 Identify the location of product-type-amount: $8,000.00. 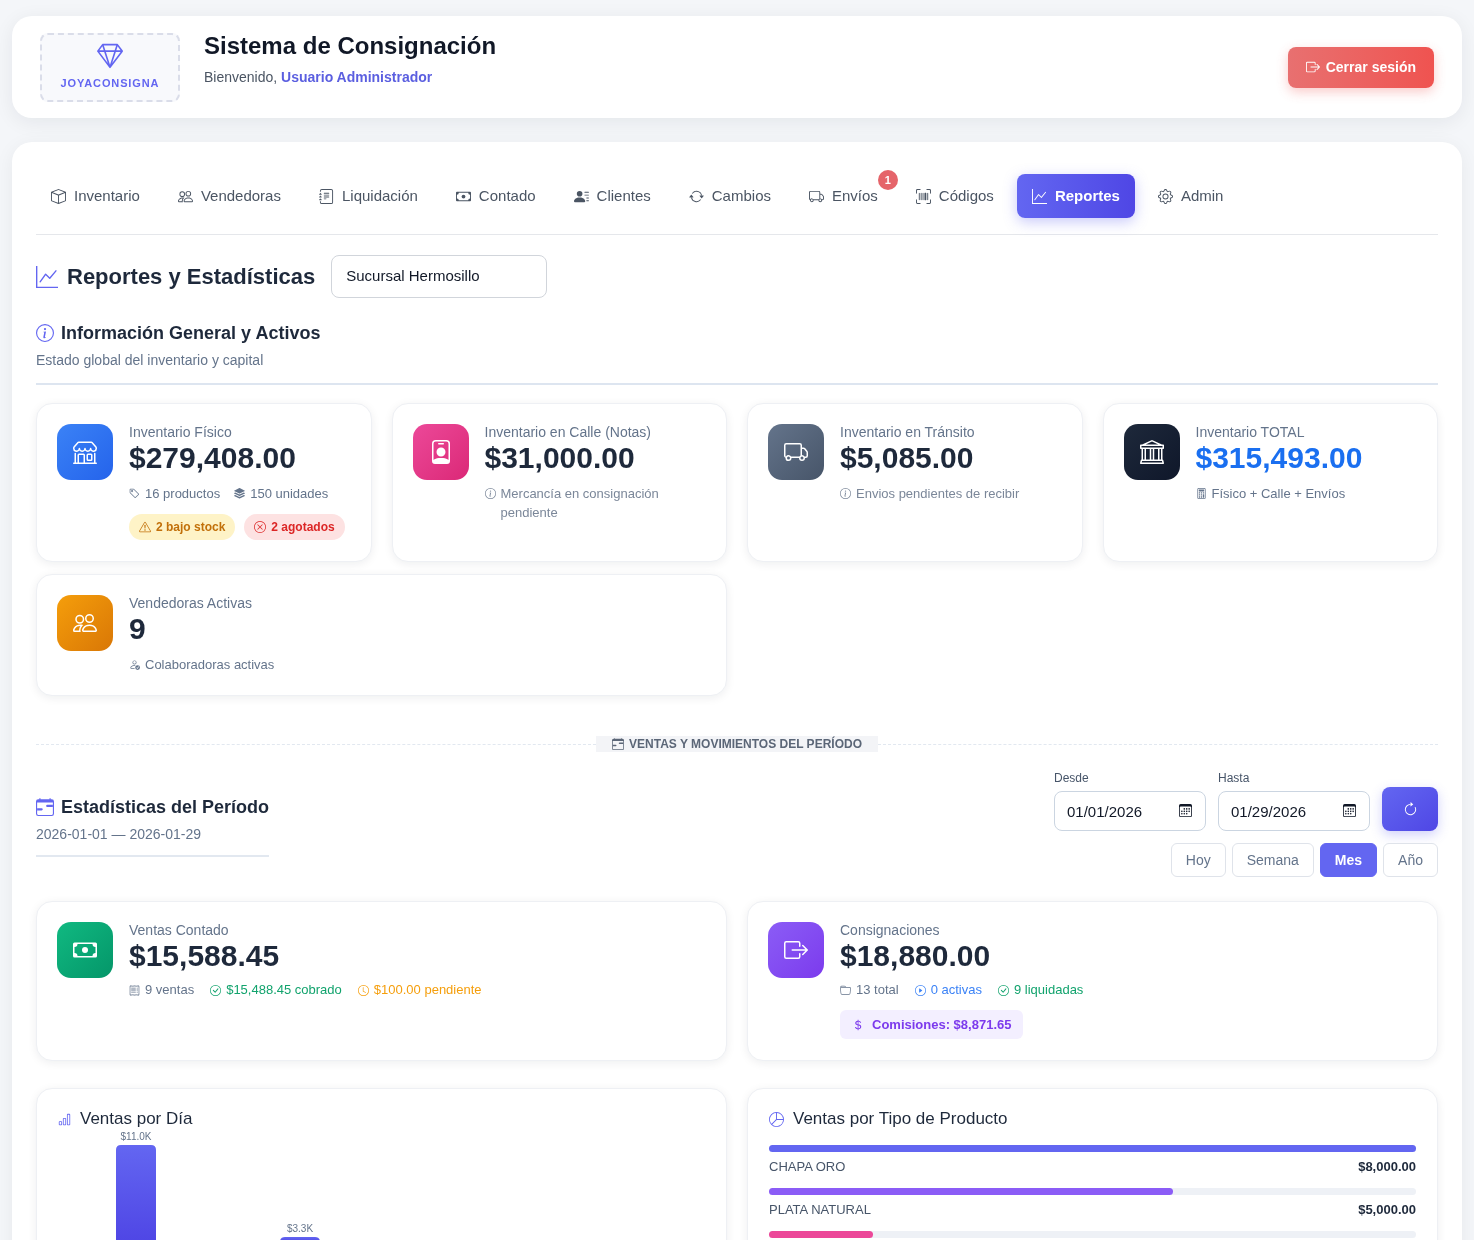
(1387, 1167).